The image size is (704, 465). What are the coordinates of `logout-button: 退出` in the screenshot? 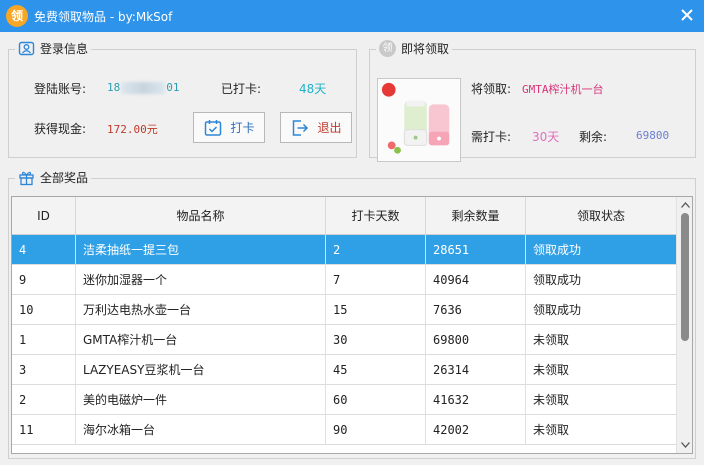 It's located at (316, 127).